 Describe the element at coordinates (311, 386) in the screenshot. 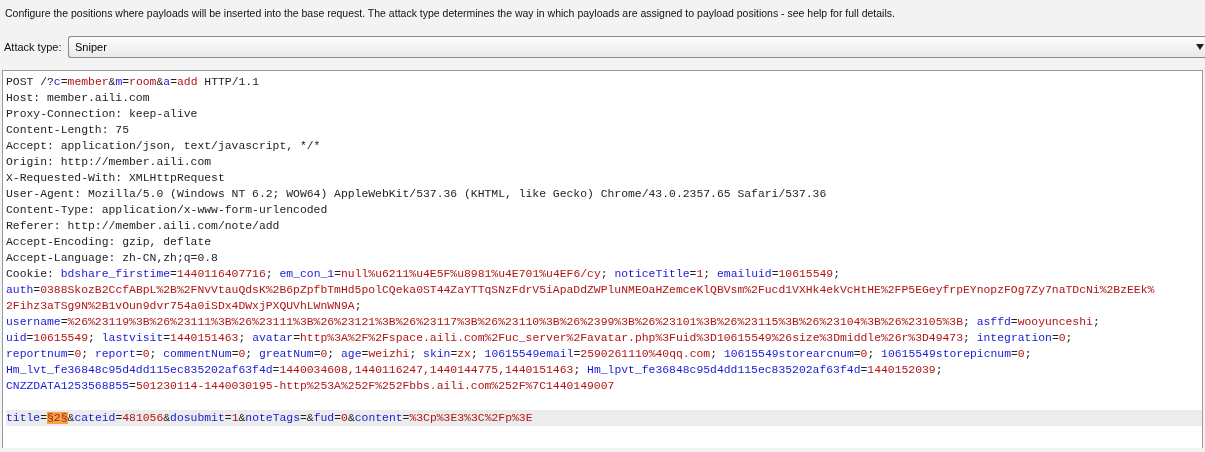

I see `request-line: CNZZDATA1253568855=501230114-1440030195-http%253A%252F%252Fbbs.aili.com%252F%7C1440149007` at that location.